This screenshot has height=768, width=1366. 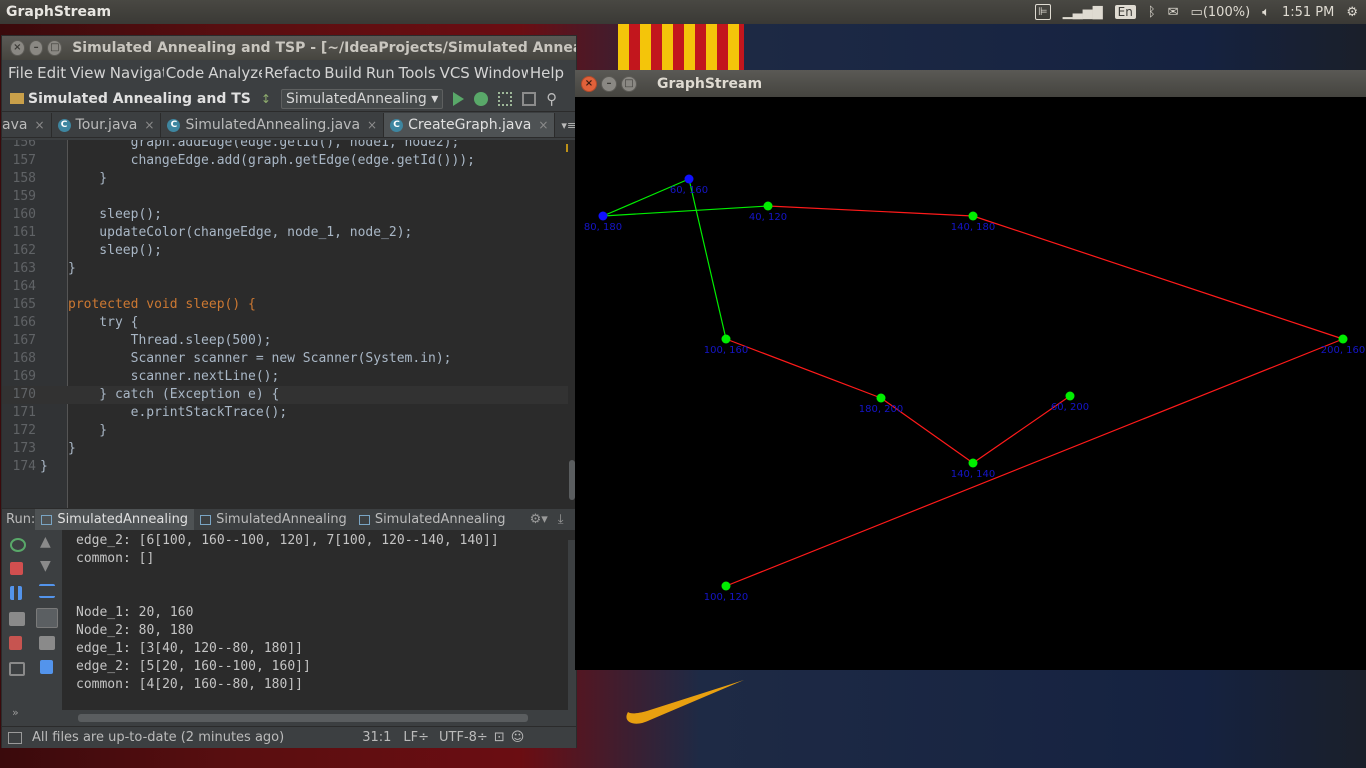 I want to click on menu-refactor: Refactor, so click(x=292, y=73).